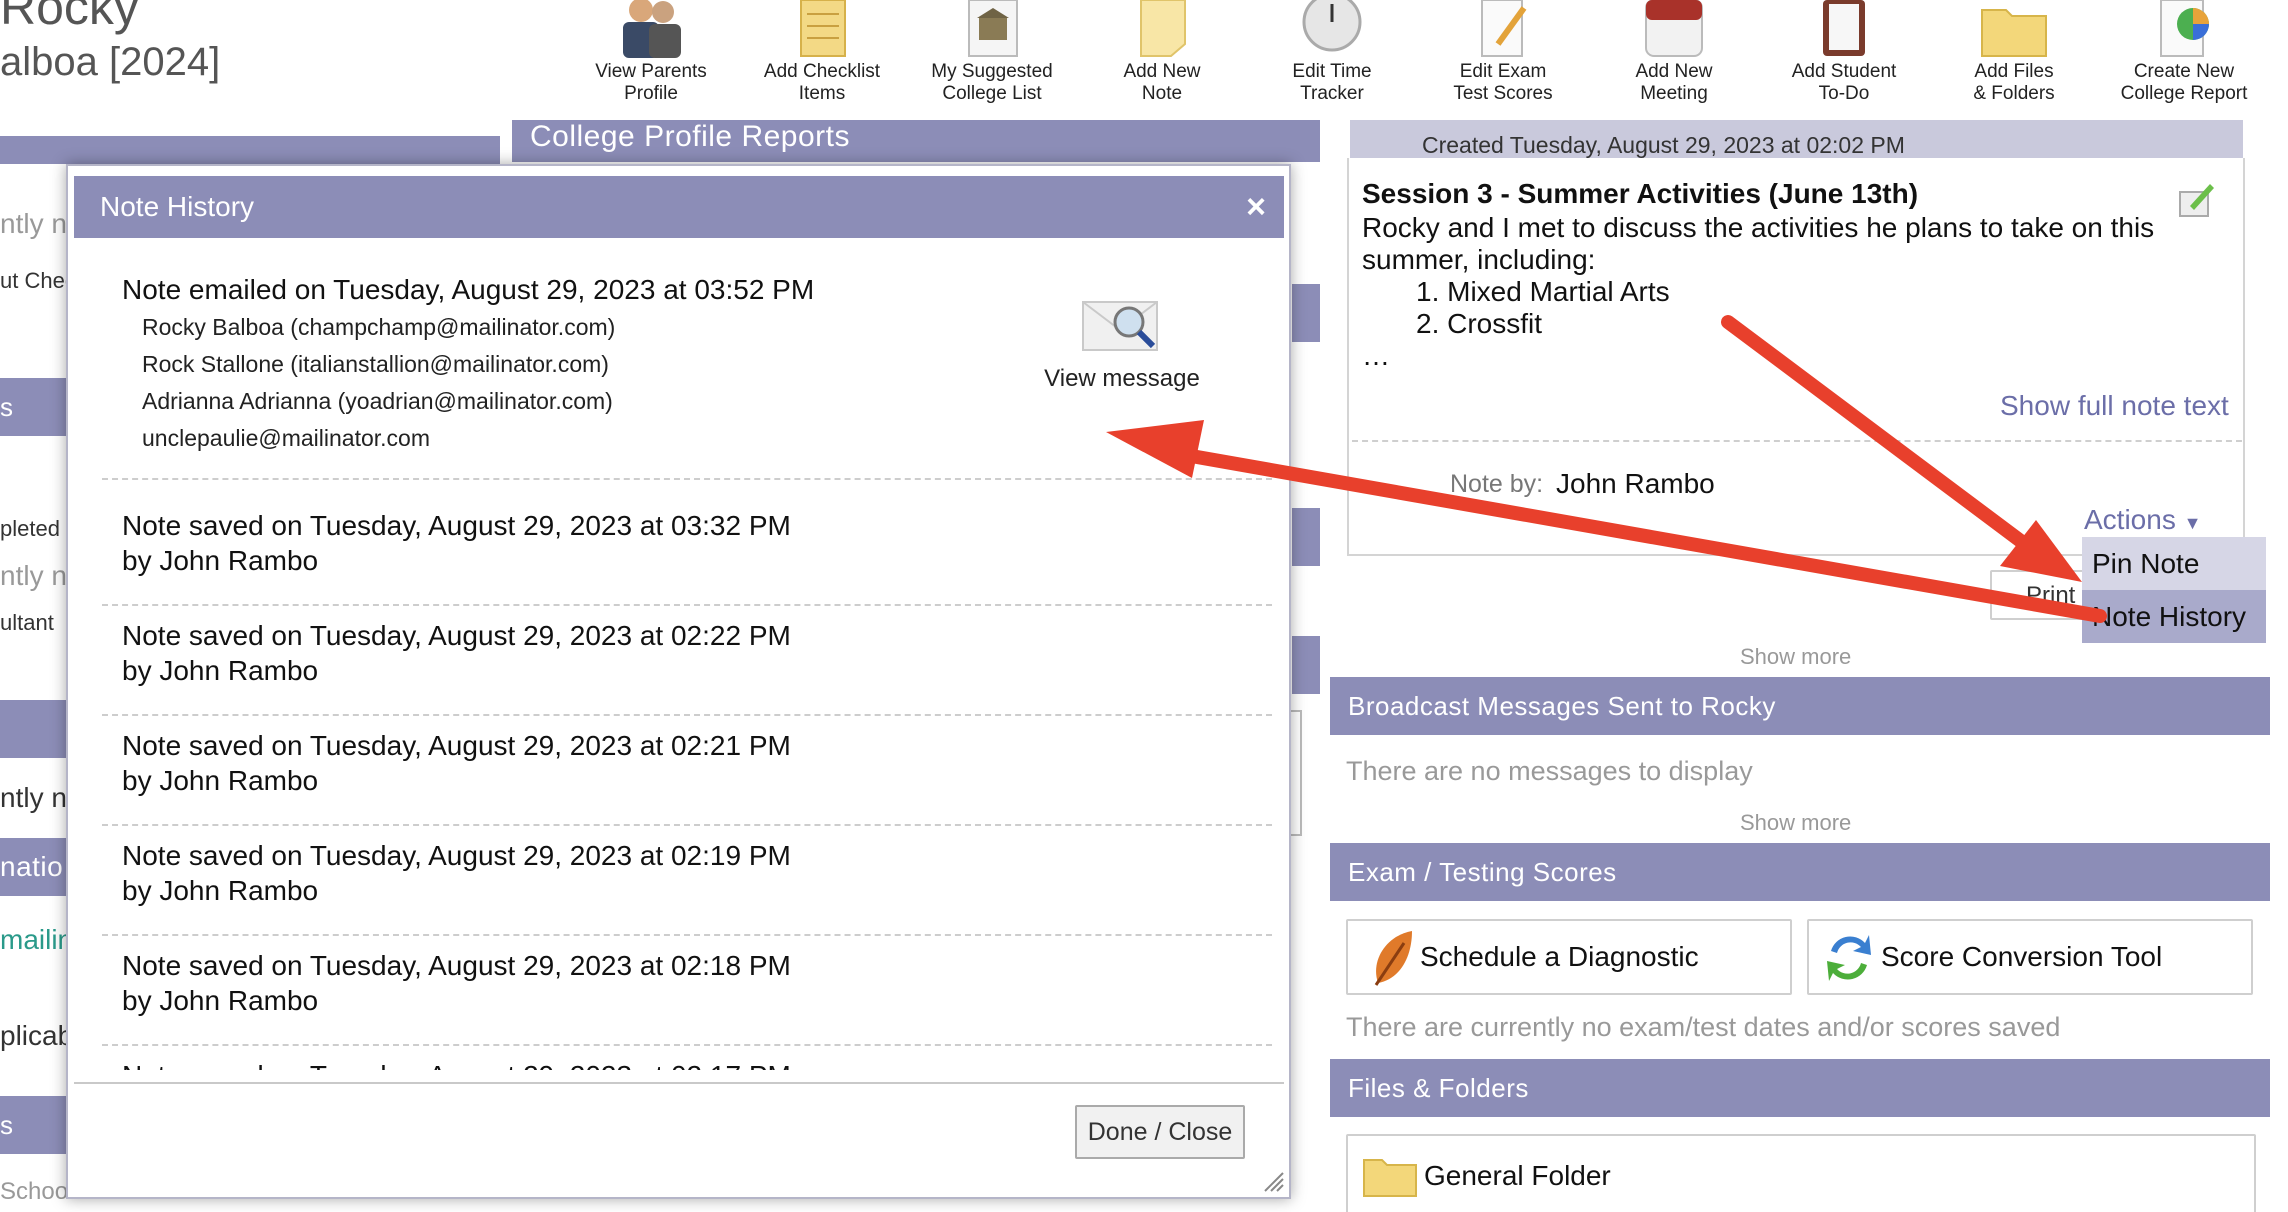 The image size is (2288, 1212). I want to click on college-list-icon, so click(993, 28).